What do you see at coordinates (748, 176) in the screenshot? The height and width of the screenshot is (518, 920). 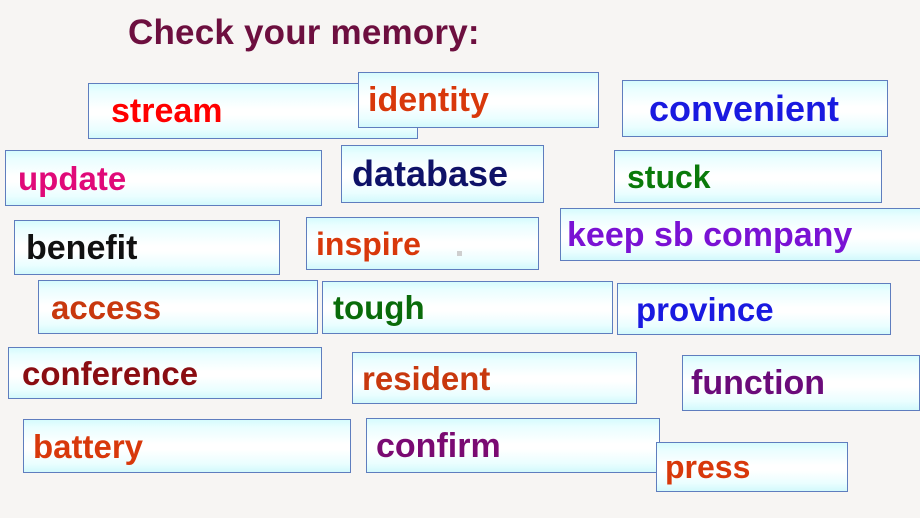 I see `word-box: stuck` at bounding box center [748, 176].